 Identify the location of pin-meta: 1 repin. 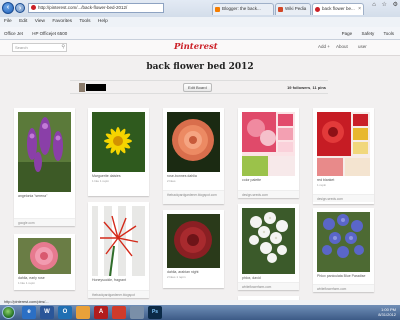
(322, 185).